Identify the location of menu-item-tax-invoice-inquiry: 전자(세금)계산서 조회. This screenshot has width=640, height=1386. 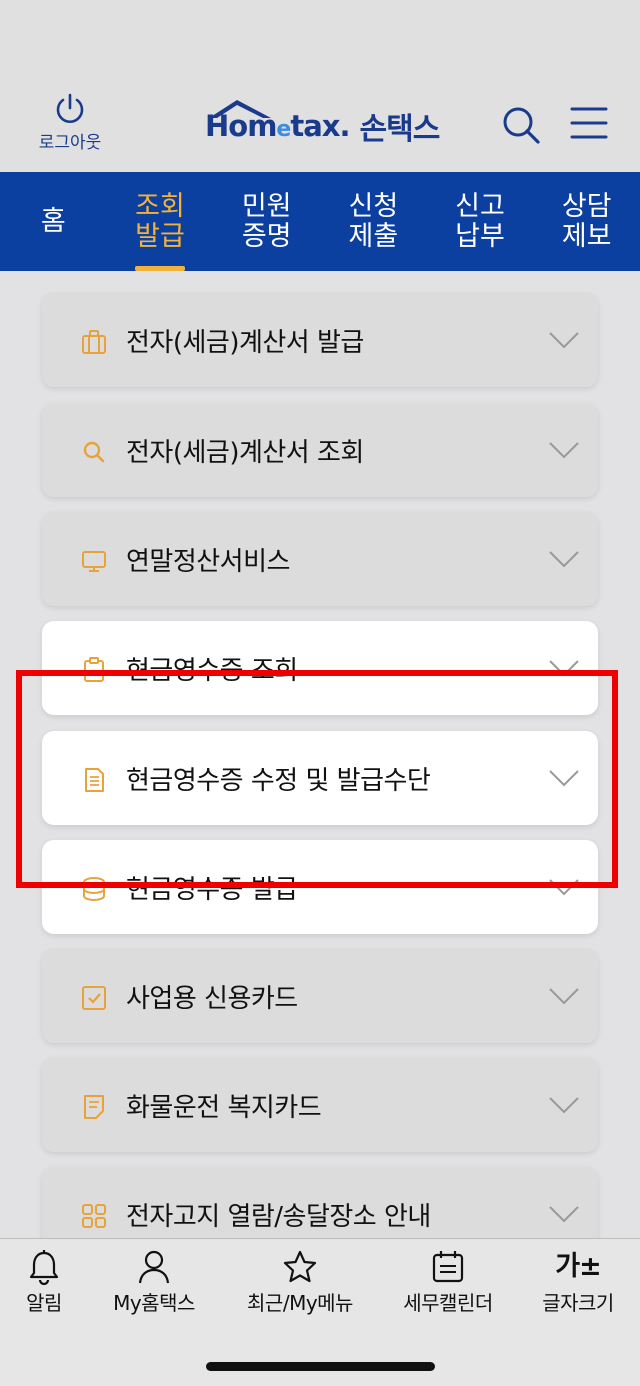
(320, 450).